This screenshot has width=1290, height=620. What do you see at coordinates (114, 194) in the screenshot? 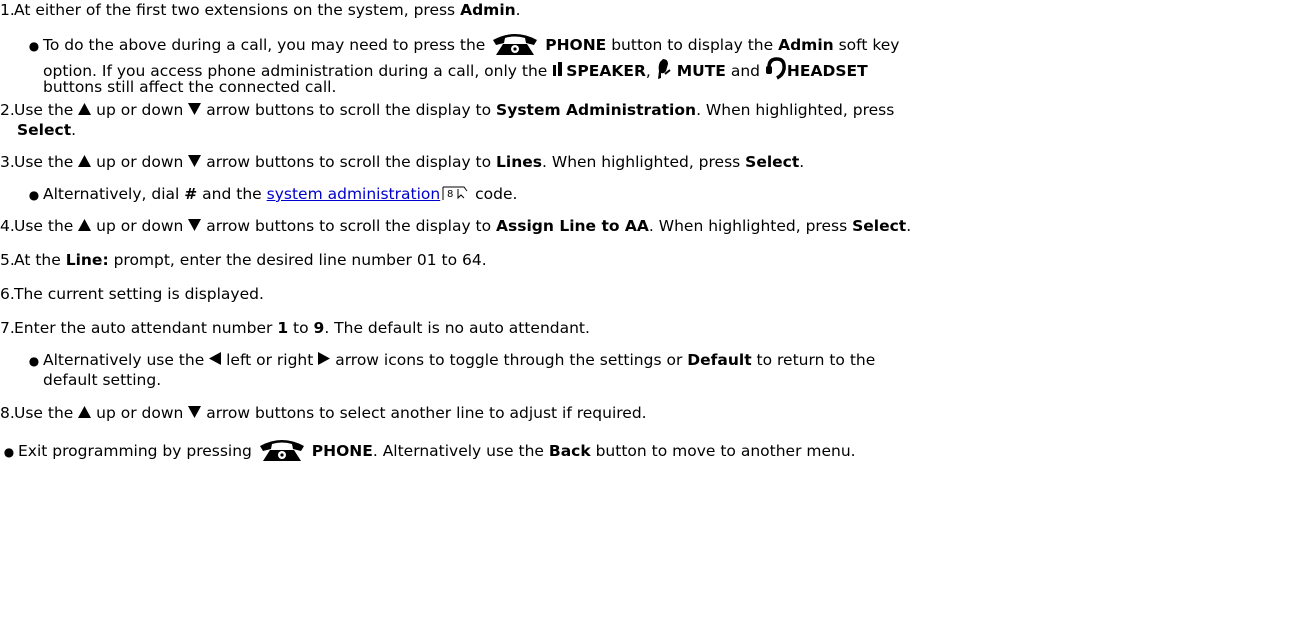
I see `note-text: Alternatively, dial` at bounding box center [114, 194].